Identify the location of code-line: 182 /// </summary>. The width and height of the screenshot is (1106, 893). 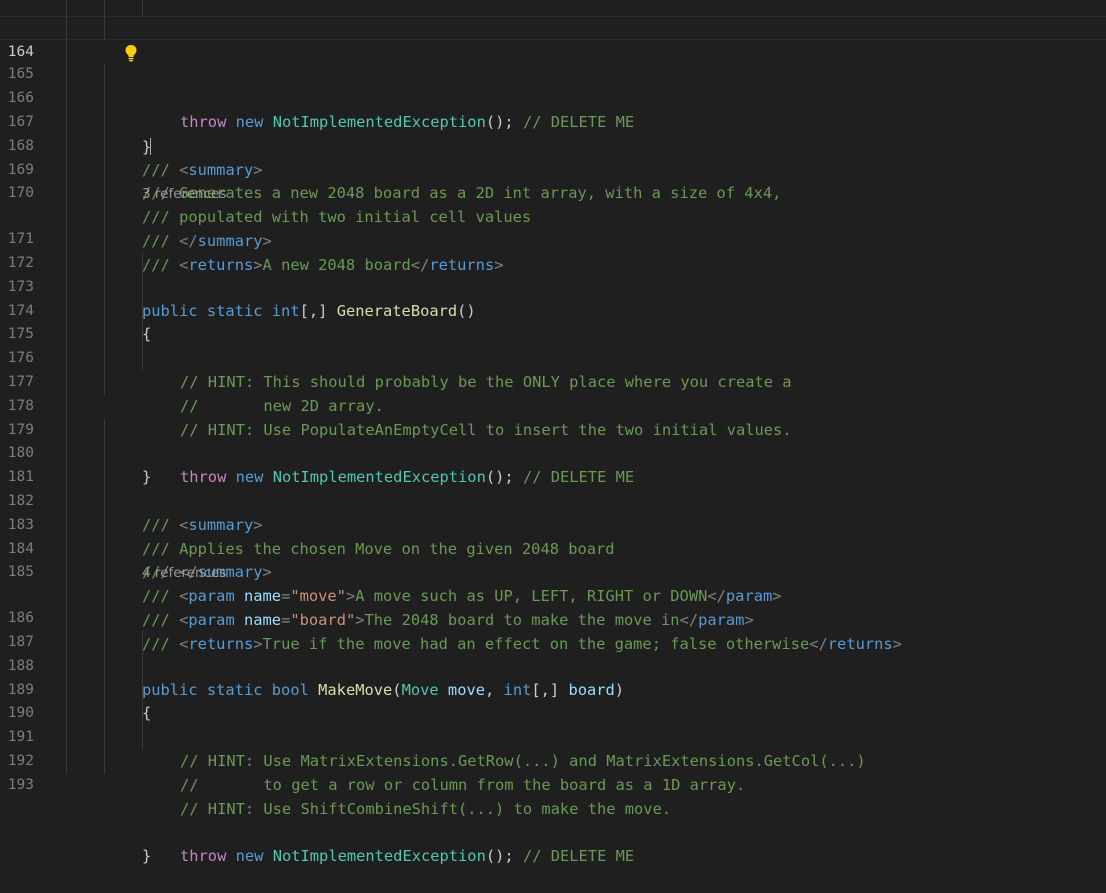
(553, 523).